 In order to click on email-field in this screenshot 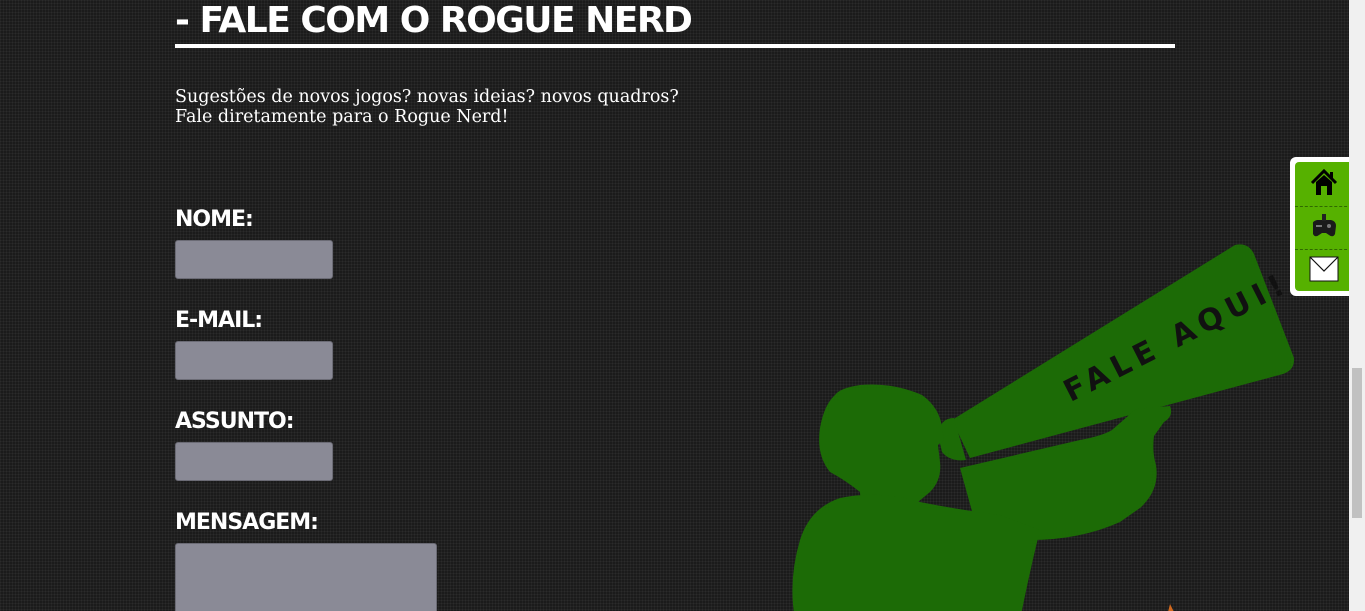, I will do `click(254, 360)`.